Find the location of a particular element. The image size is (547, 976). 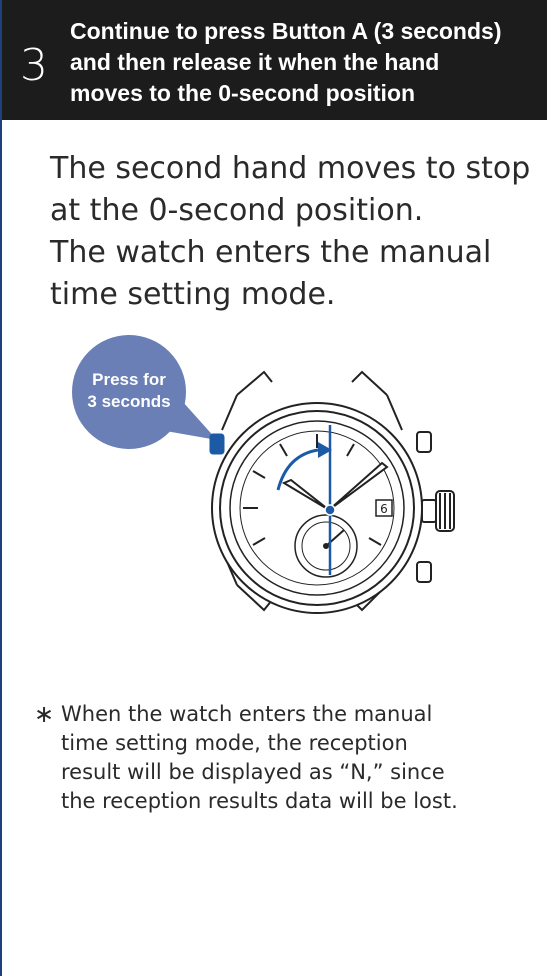

description-line: time setting mode. is located at coordinates (193, 294).